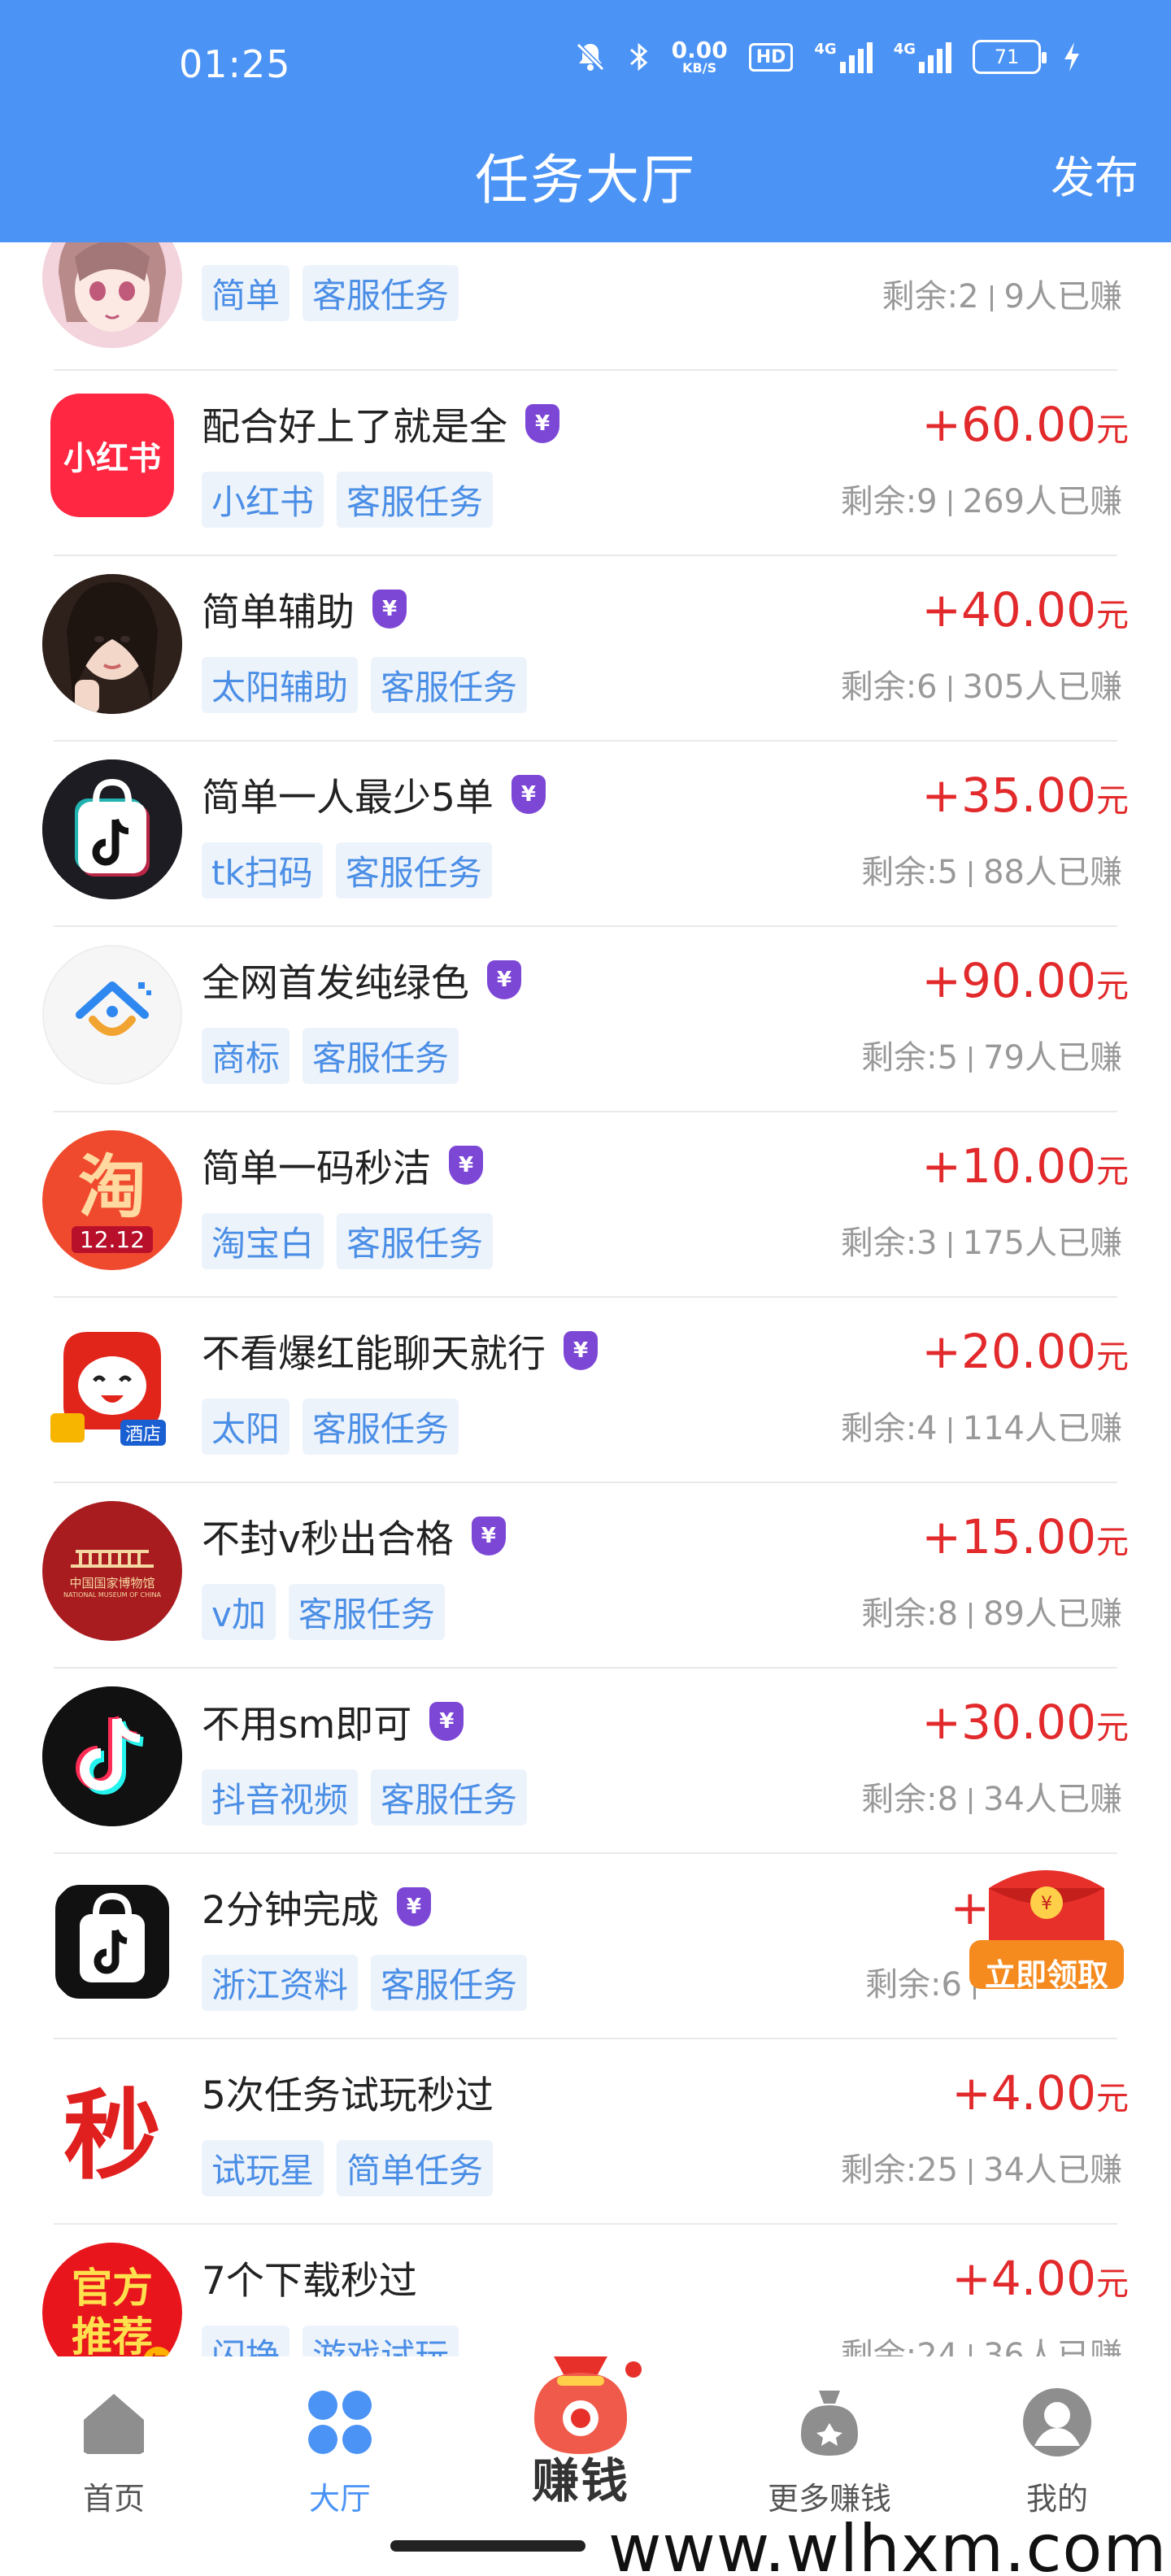  What do you see at coordinates (488, 2546) in the screenshot?
I see `home-indicator` at bounding box center [488, 2546].